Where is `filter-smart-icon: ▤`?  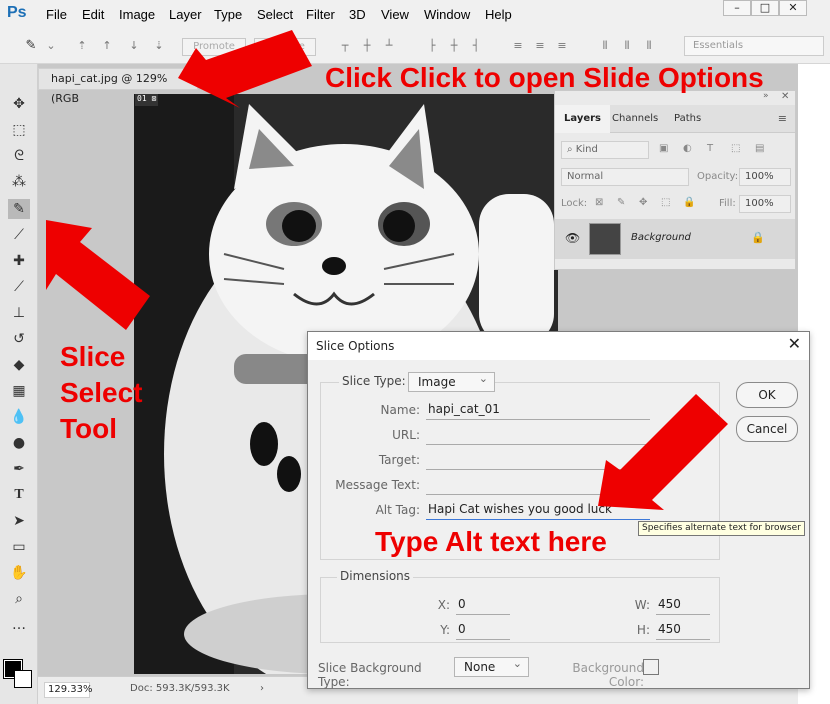 filter-smart-icon: ▤ is located at coordinates (759, 148).